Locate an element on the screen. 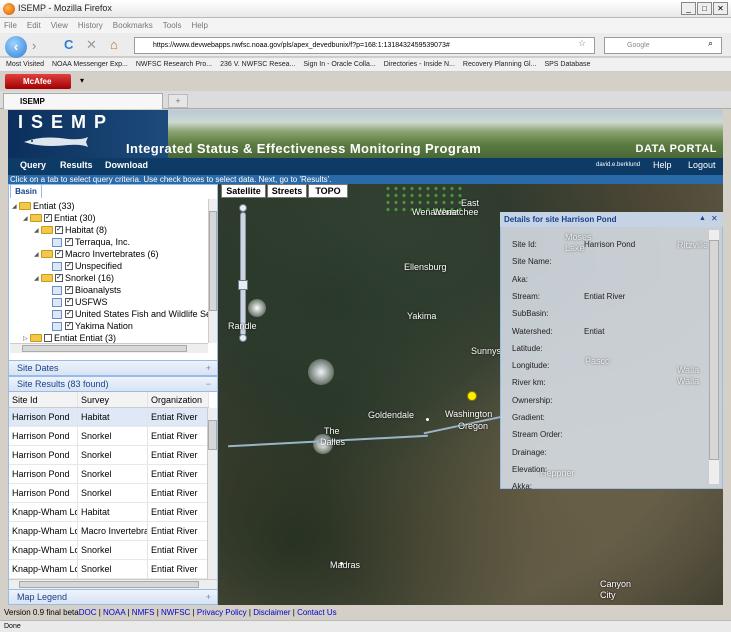  browser-tab-isemp: ISEMP is located at coordinates (83, 101).